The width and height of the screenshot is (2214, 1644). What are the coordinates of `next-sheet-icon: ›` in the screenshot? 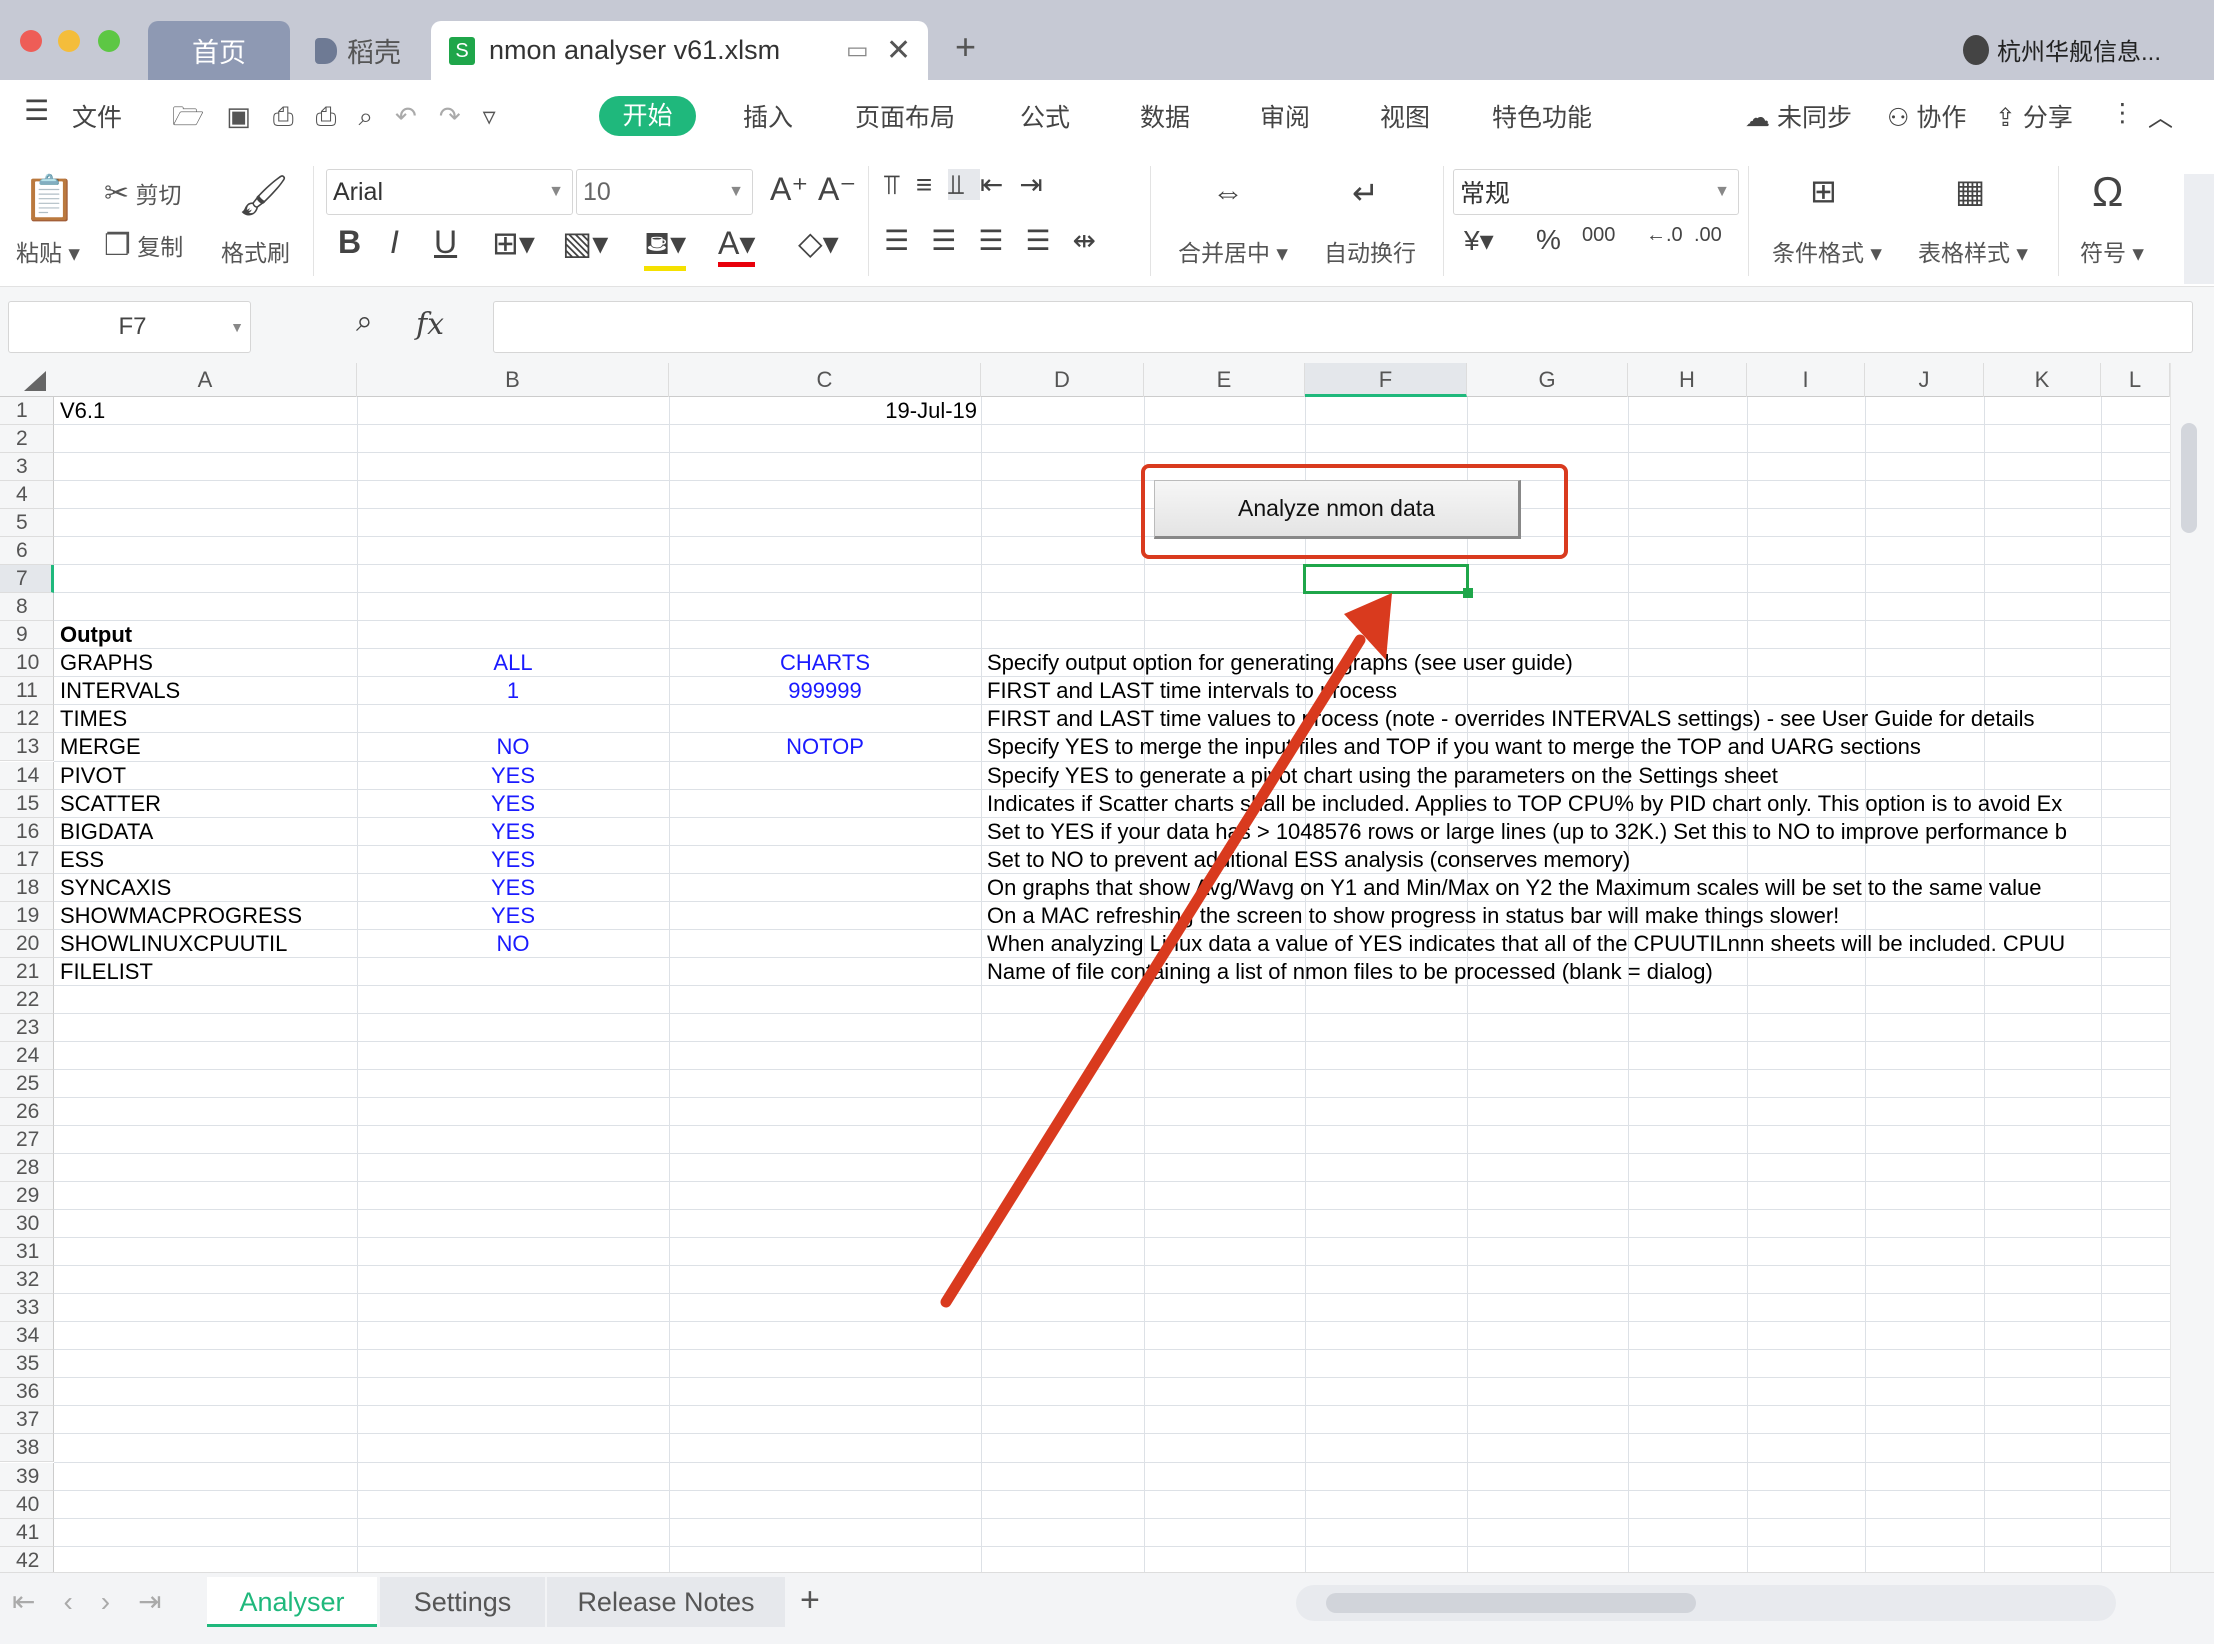 It's located at (119, 1601).